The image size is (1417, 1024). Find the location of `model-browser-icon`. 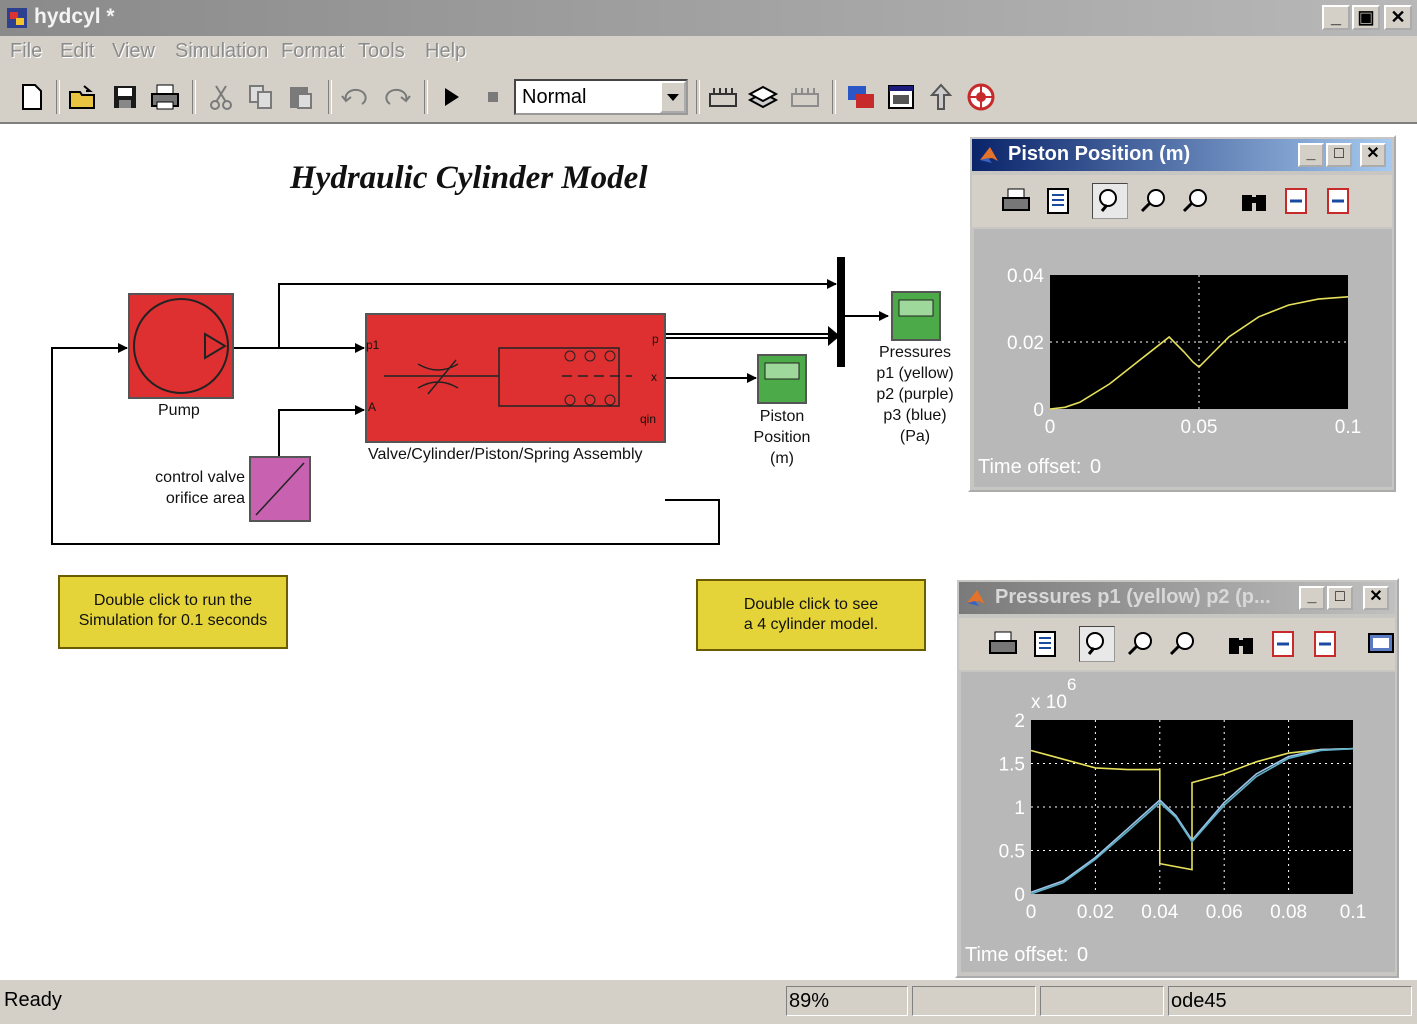

model-browser-icon is located at coordinates (861, 97).